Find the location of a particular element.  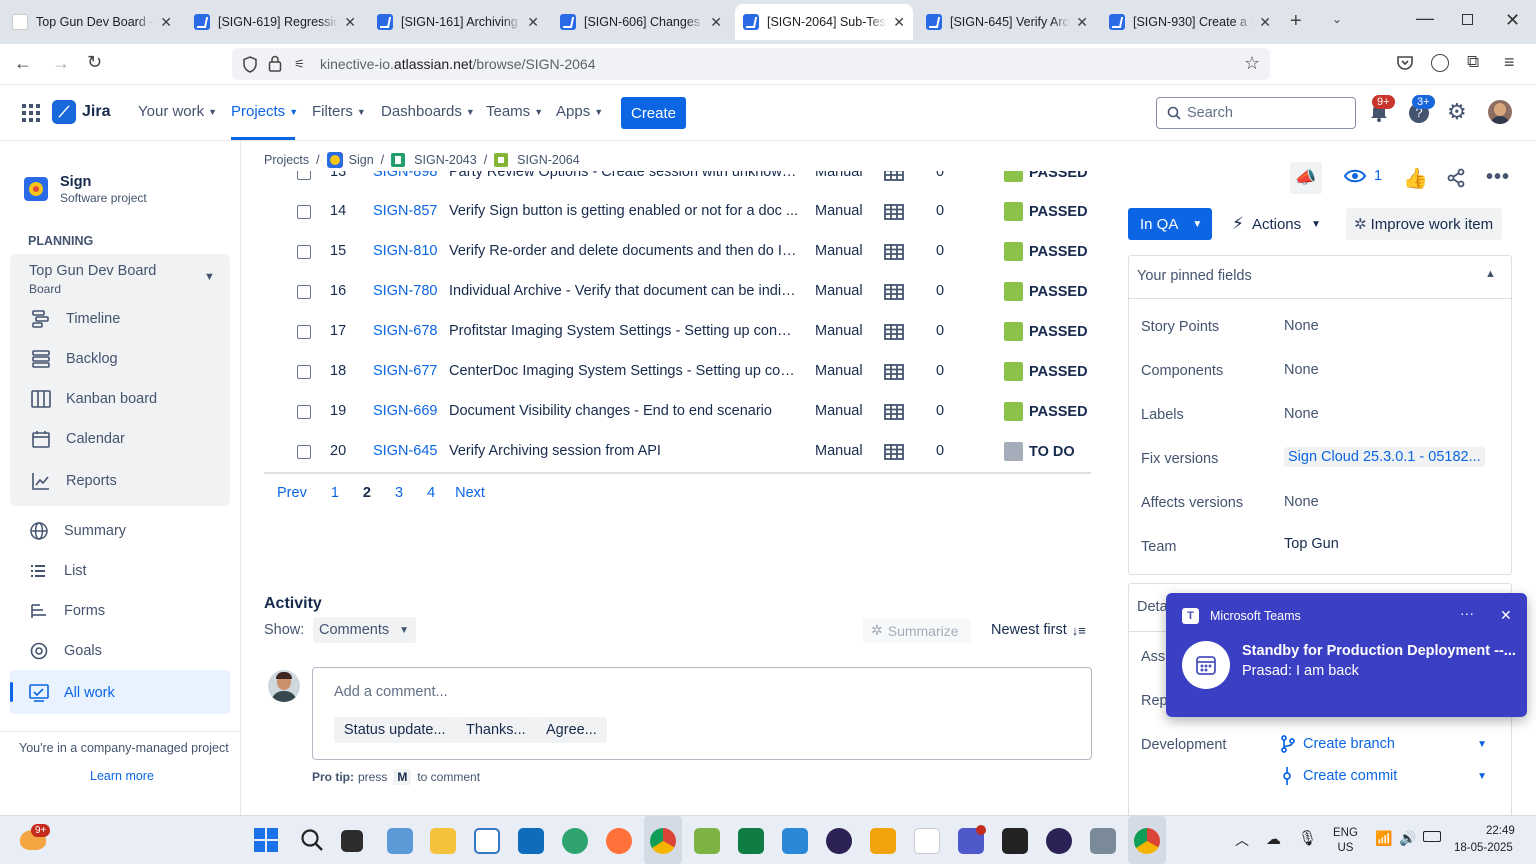

sidebar-item-forms: Forms is located at coordinates (66, 611).